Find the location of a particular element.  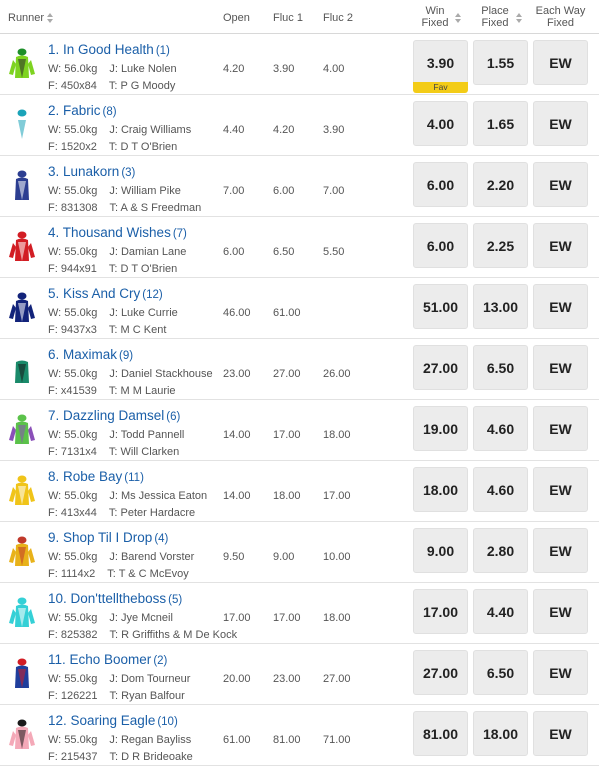

runner-name-link: 9. Shop Til I Drop (4) is located at coordinates (108, 537).